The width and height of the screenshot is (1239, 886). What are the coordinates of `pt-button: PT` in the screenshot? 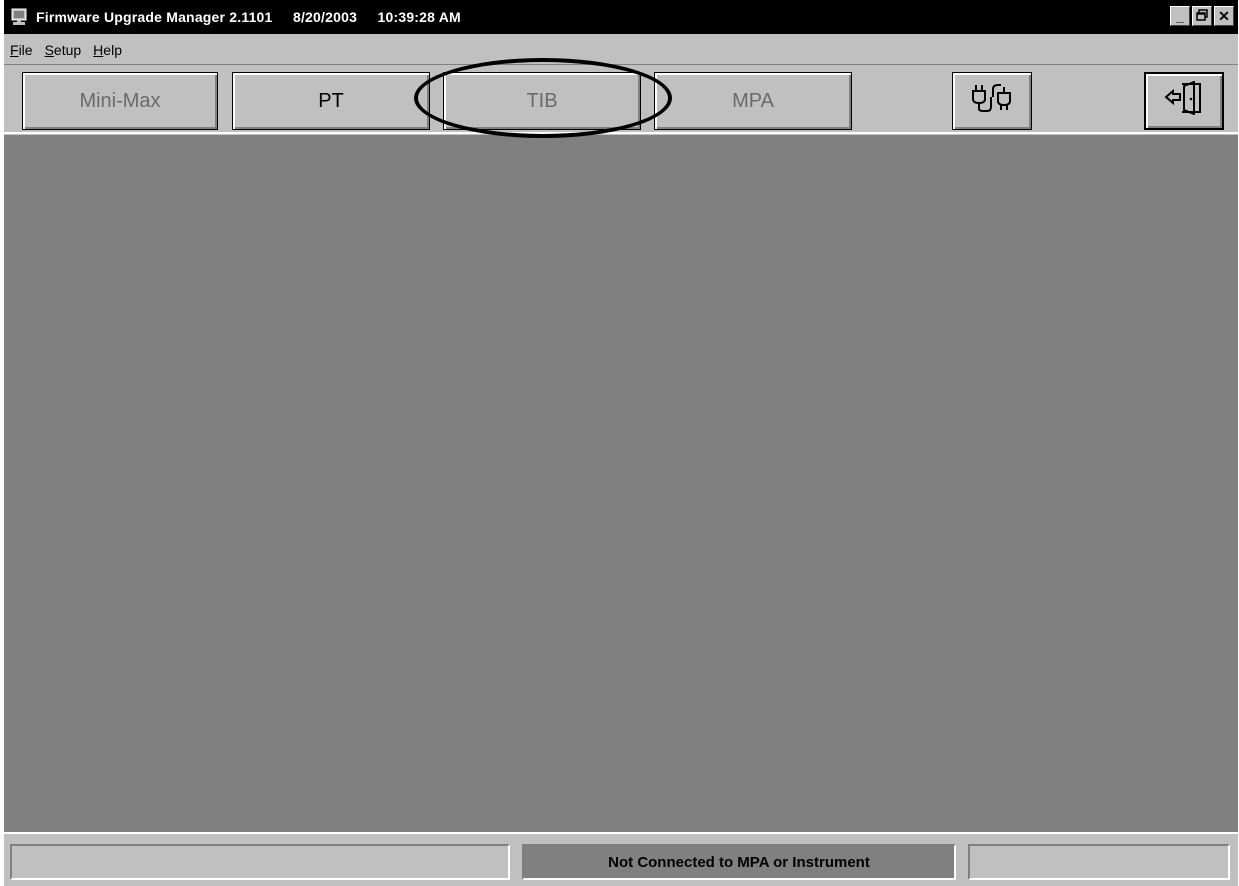 It's located at (331, 101).